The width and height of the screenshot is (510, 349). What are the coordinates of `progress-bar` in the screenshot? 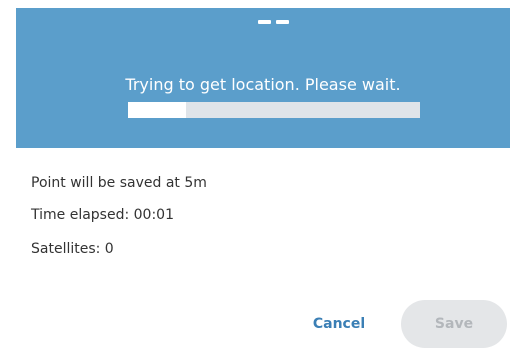 It's located at (274, 110).